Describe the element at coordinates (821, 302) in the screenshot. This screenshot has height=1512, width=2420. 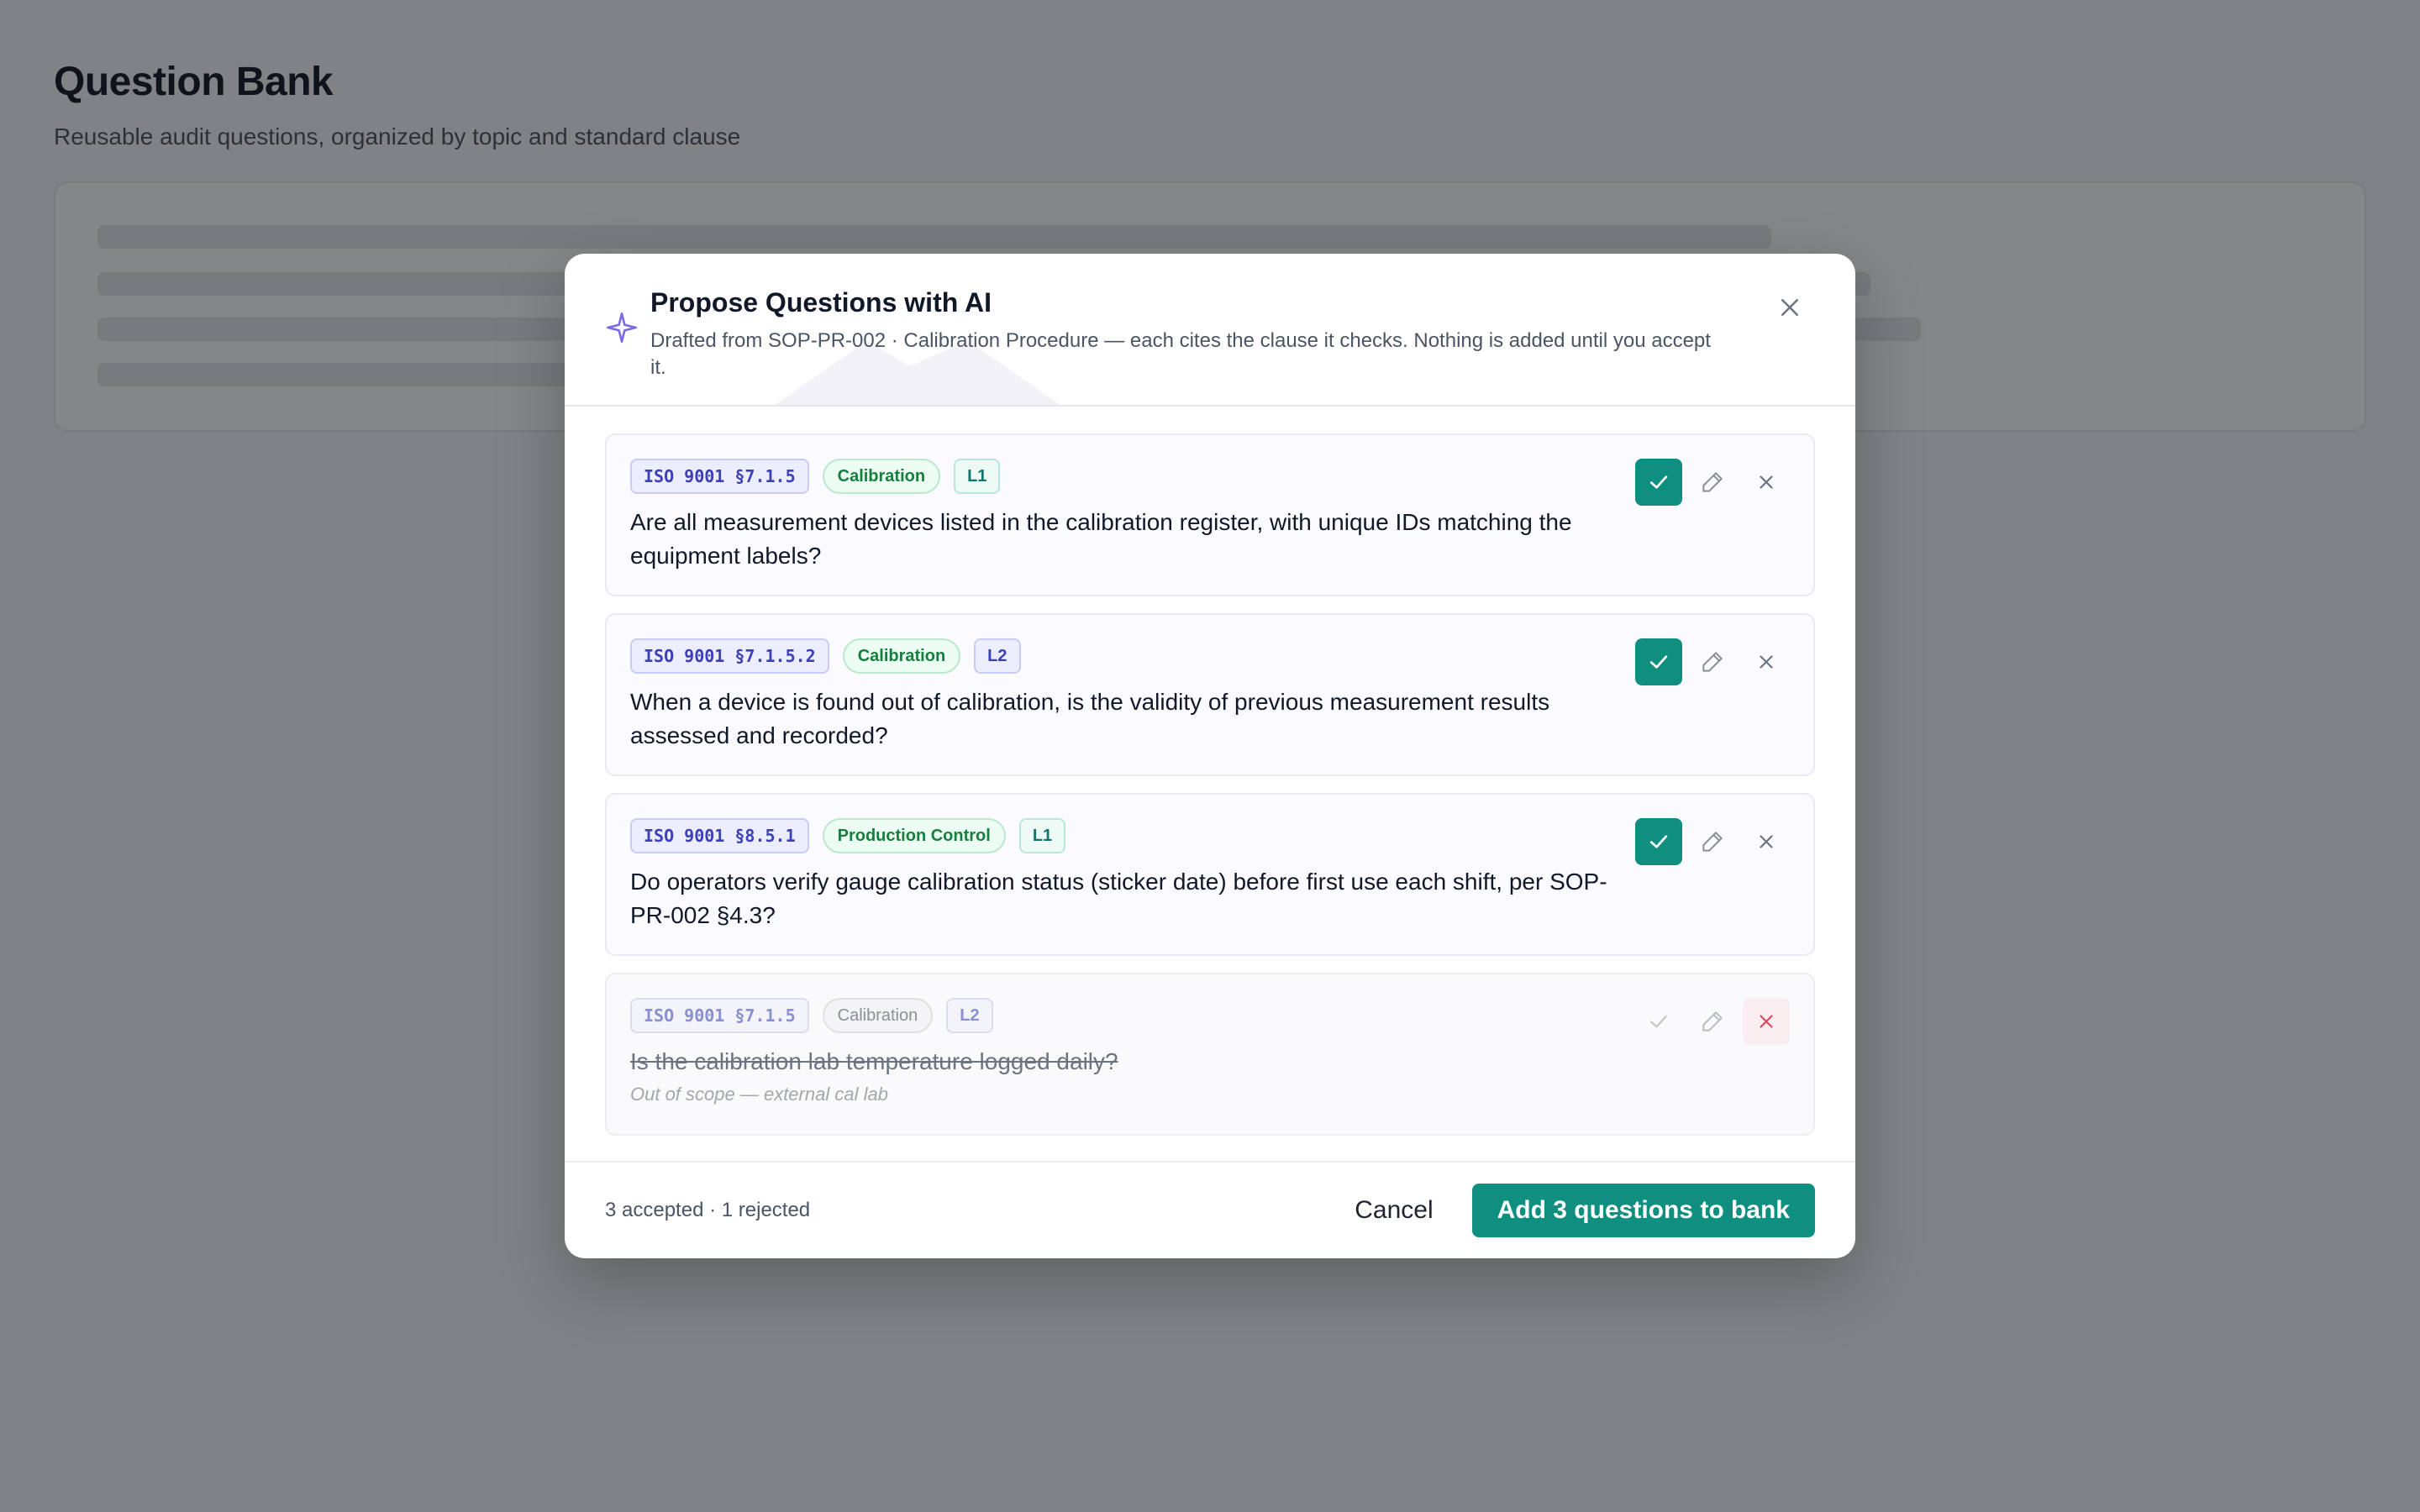
I see `dialog-title: Propose Questions with AI` at that location.